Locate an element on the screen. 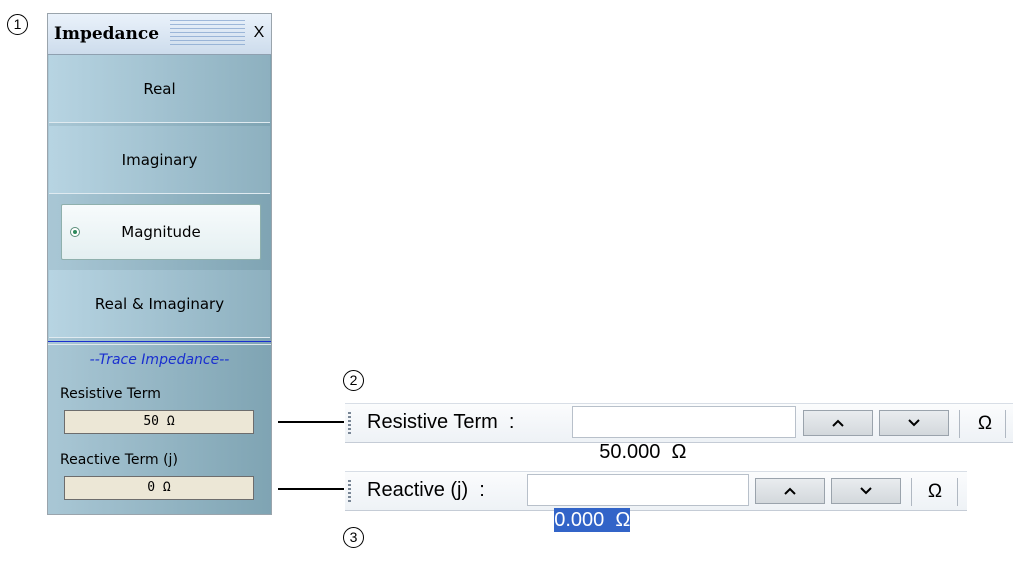 Image resolution: width=1013 pixels, height=565 pixels. callout-2: 2 is located at coordinates (353, 380).